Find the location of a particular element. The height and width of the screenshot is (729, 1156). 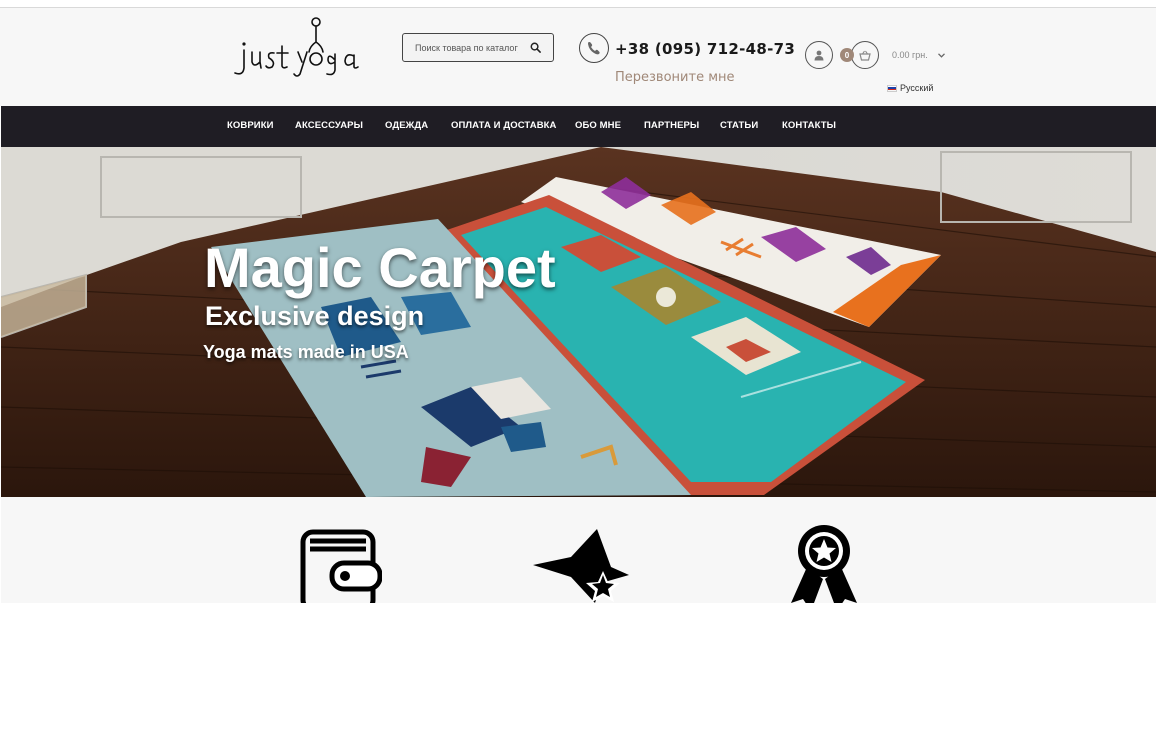

language-label: Русский is located at coordinates (917, 88).